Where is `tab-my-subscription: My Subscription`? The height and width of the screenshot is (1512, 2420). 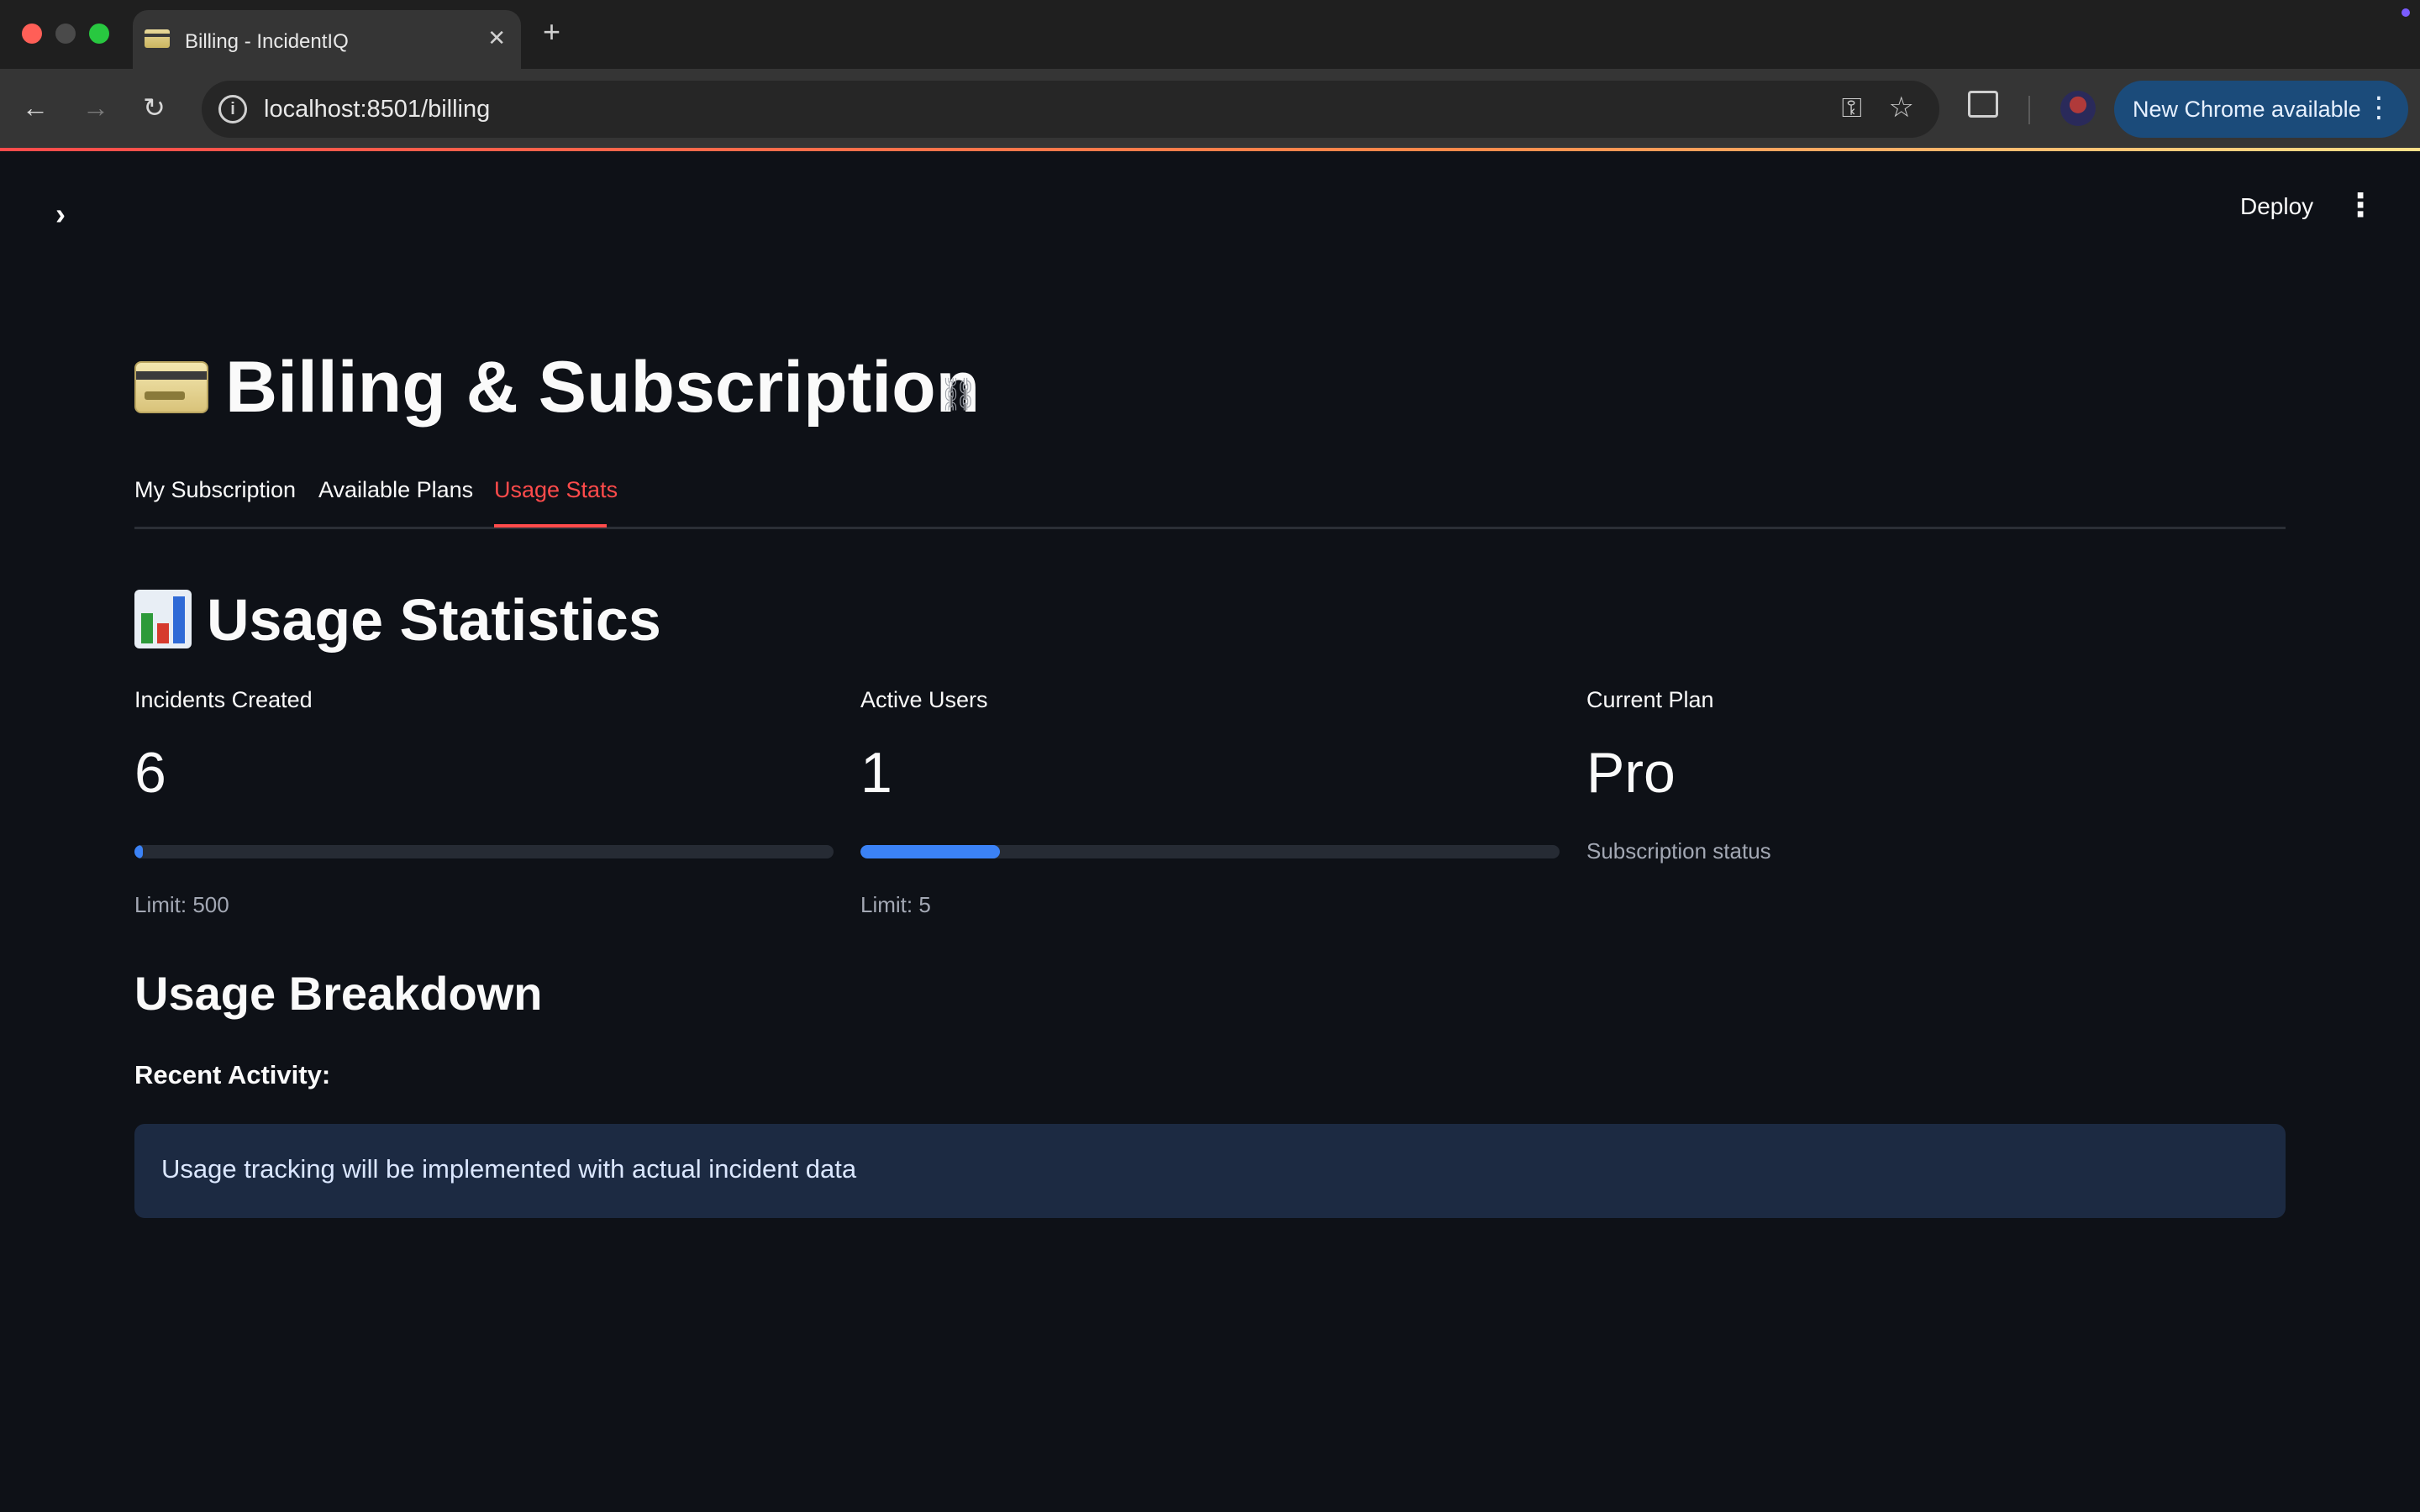 tab-my-subscription: My Subscription is located at coordinates (215, 490).